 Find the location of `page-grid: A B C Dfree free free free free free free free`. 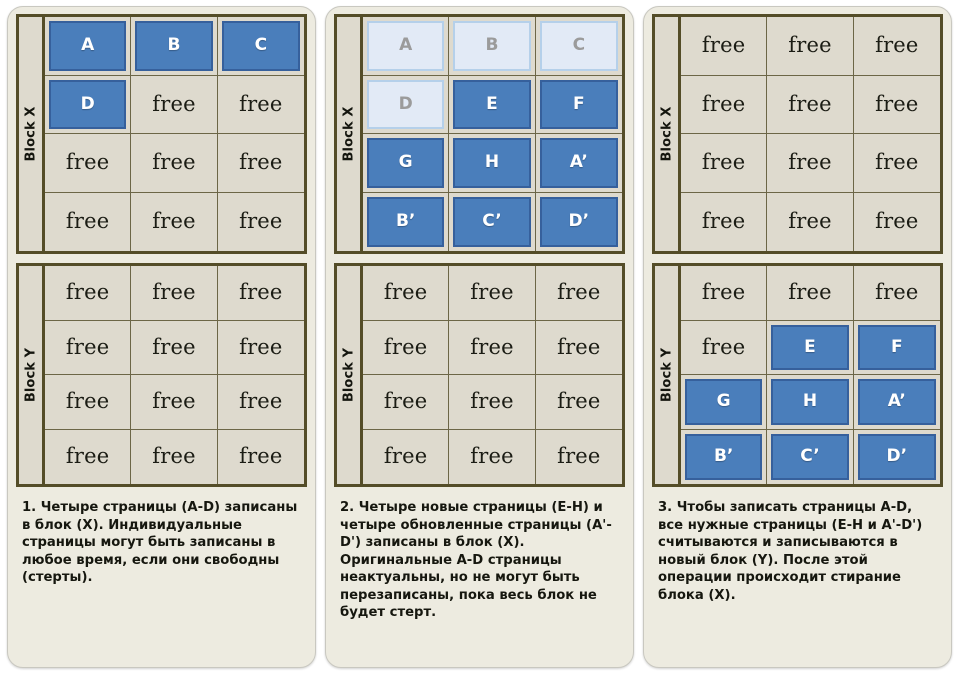

page-grid: A B C Dfree free free free free free free free is located at coordinates (174, 134).